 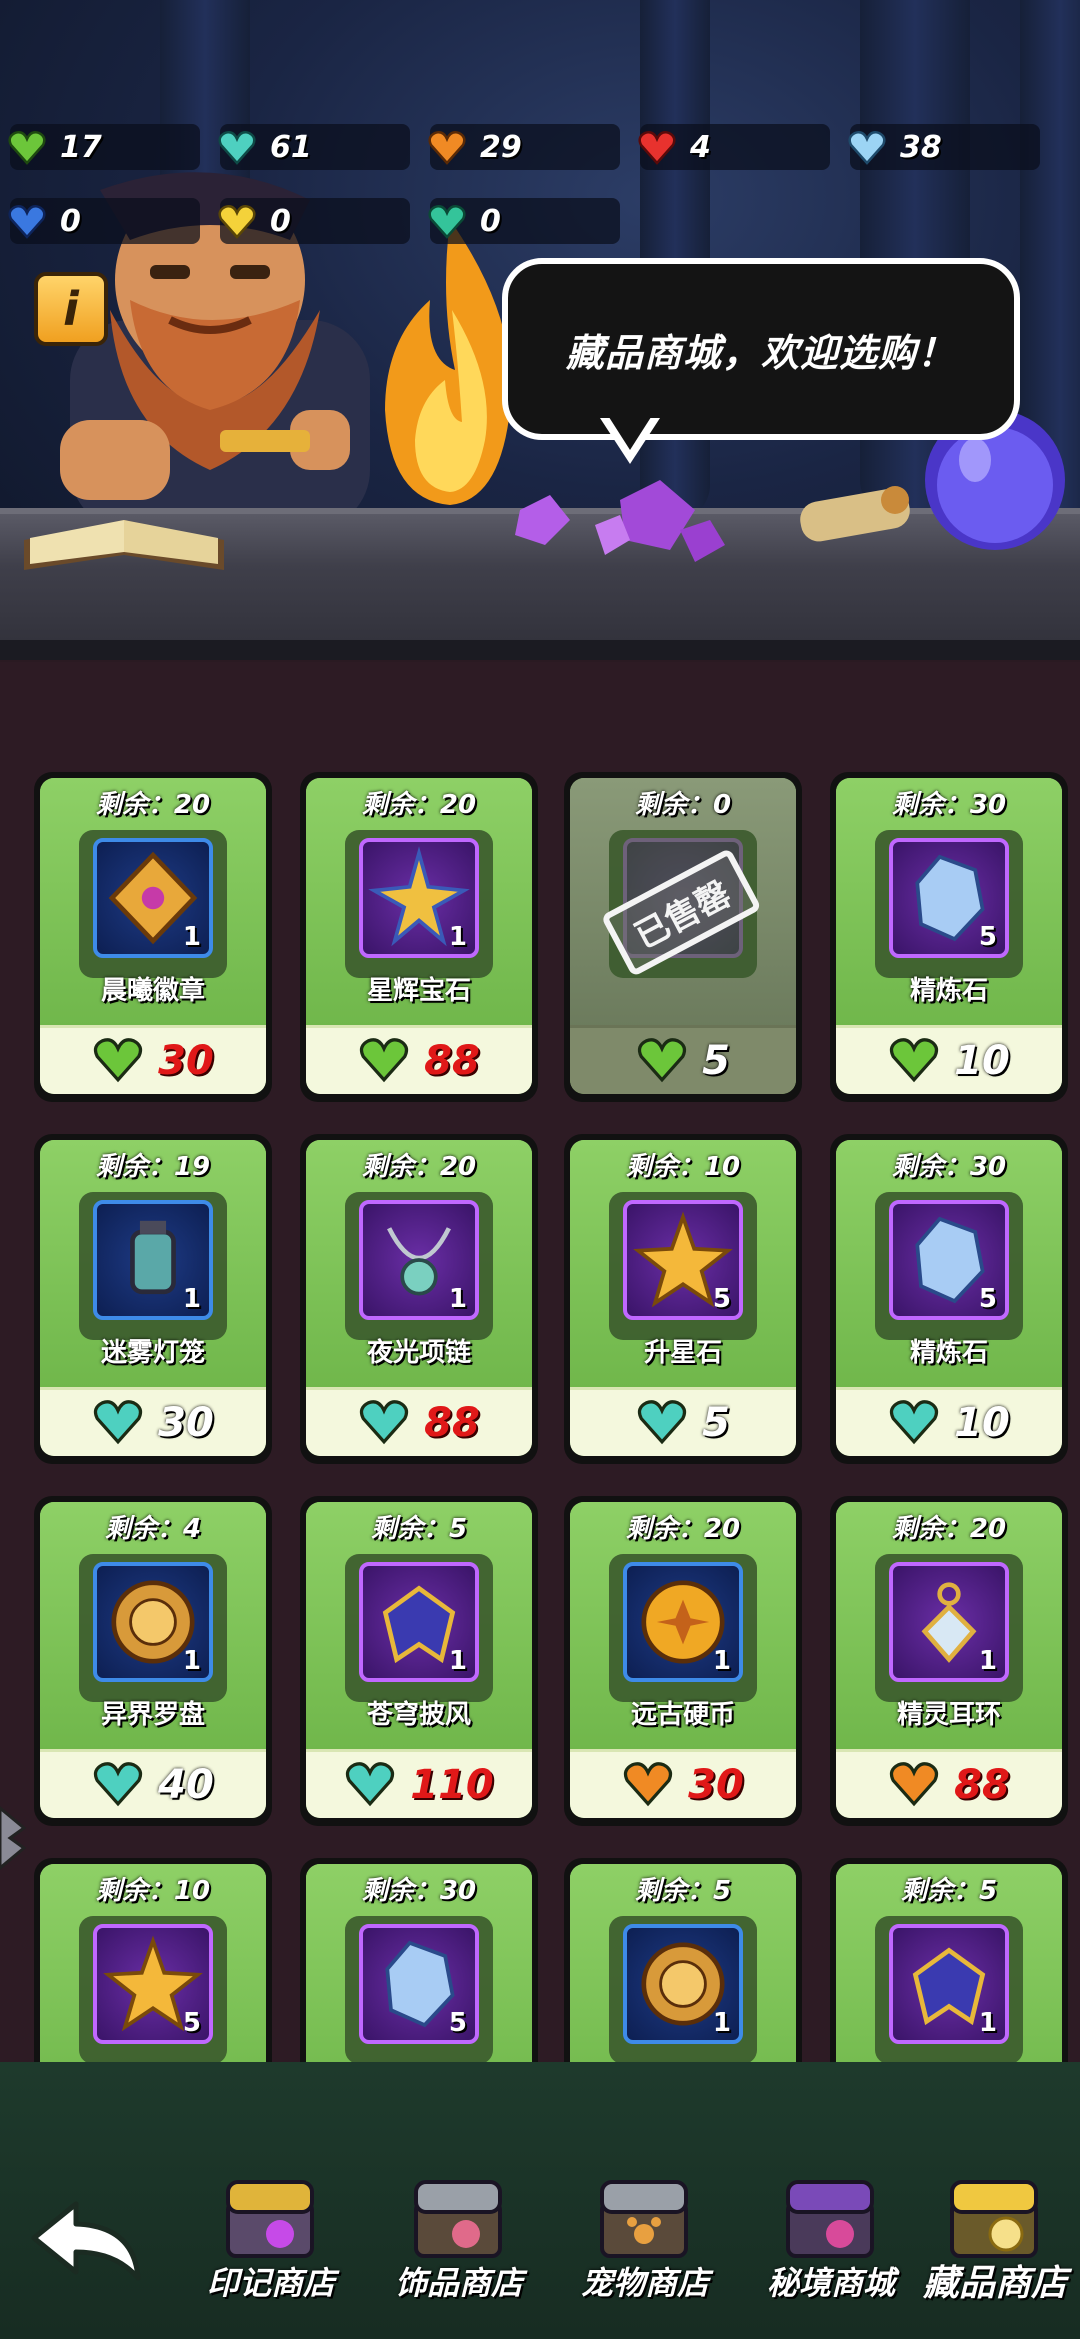 I want to click on card-body: 剩余：0 5 已售罄, so click(x=683, y=936).